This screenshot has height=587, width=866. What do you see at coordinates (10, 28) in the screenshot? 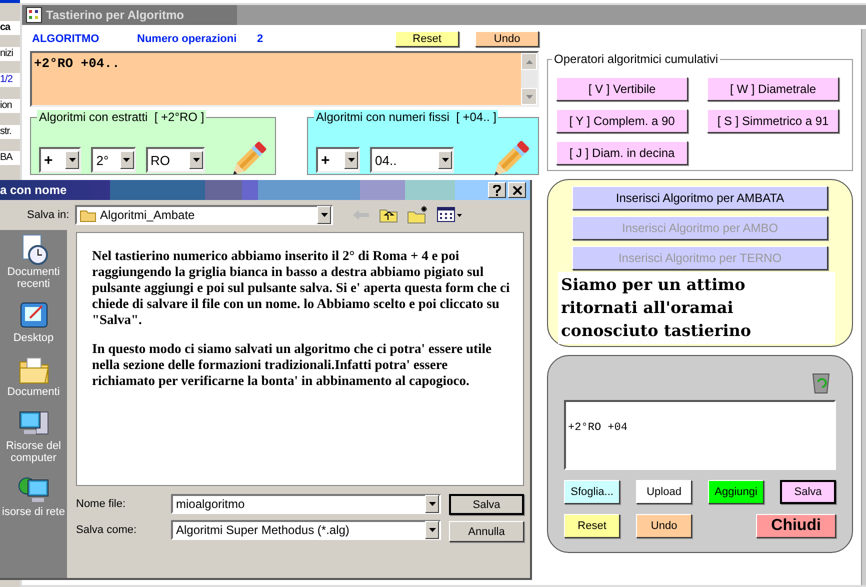
I see `background-window-text: ca` at bounding box center [10, 28].